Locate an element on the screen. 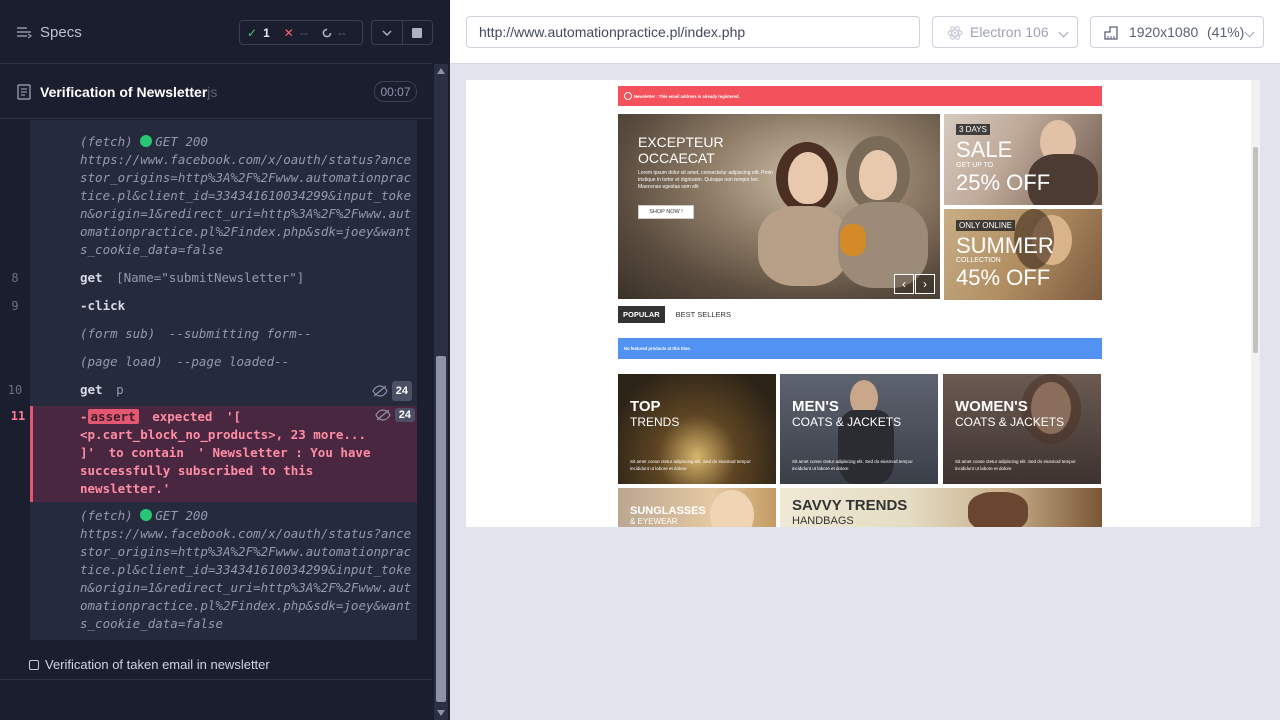 This screenshot has height=720, width=1280. chevron-down-icon is located at coordinates (387, 33).